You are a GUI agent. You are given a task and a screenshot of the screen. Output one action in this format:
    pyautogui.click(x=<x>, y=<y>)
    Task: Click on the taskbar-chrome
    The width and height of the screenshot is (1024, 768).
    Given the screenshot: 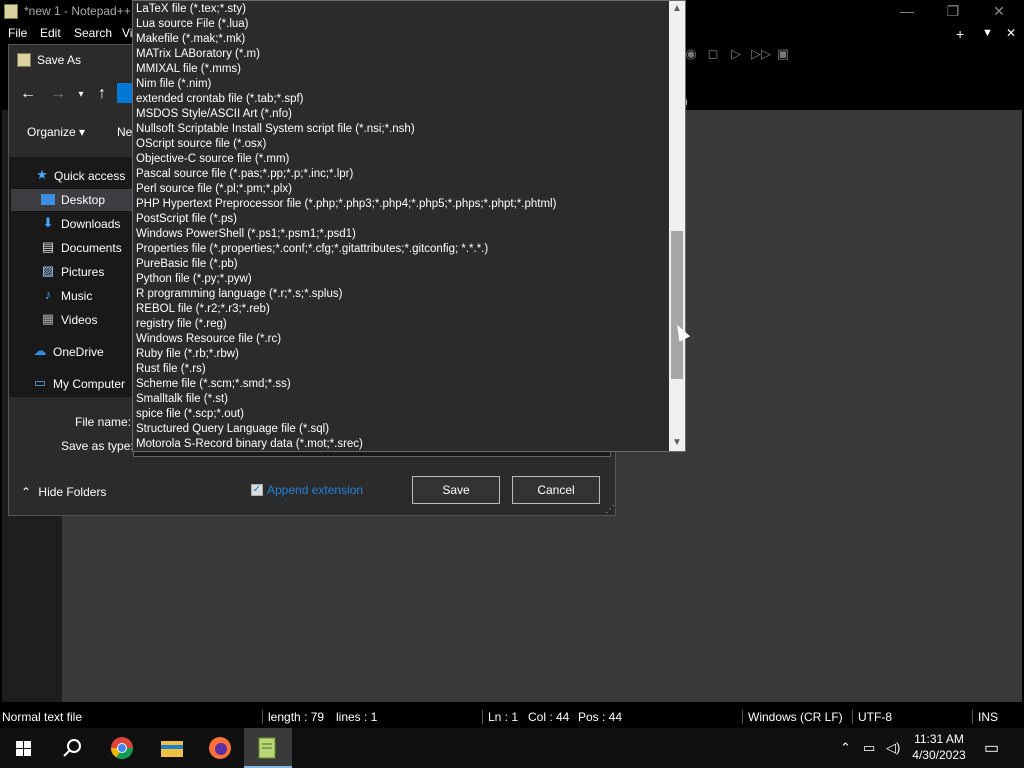 What is the action you would take?
    pyautogui.click(x=122, y=748)
    